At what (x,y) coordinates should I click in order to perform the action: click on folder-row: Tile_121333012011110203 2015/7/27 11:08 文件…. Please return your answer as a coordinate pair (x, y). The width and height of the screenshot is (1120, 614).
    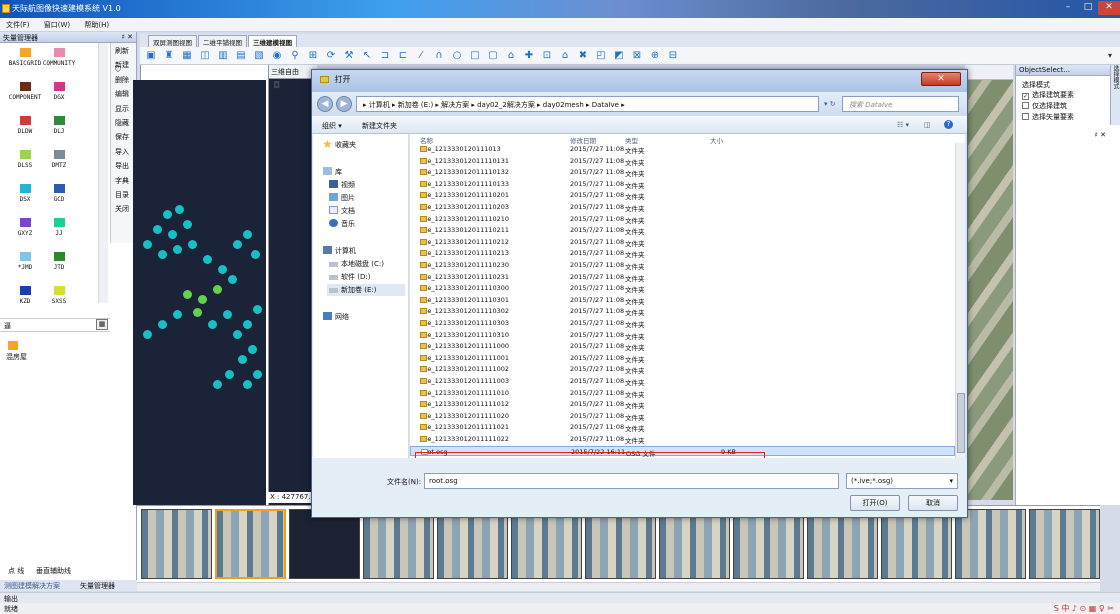
    Looking at the image, I should click on (682, 207).